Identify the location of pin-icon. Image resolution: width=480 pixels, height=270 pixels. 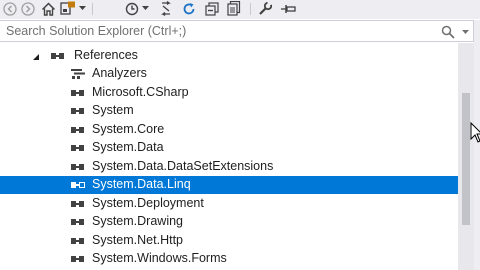
(288, 8).